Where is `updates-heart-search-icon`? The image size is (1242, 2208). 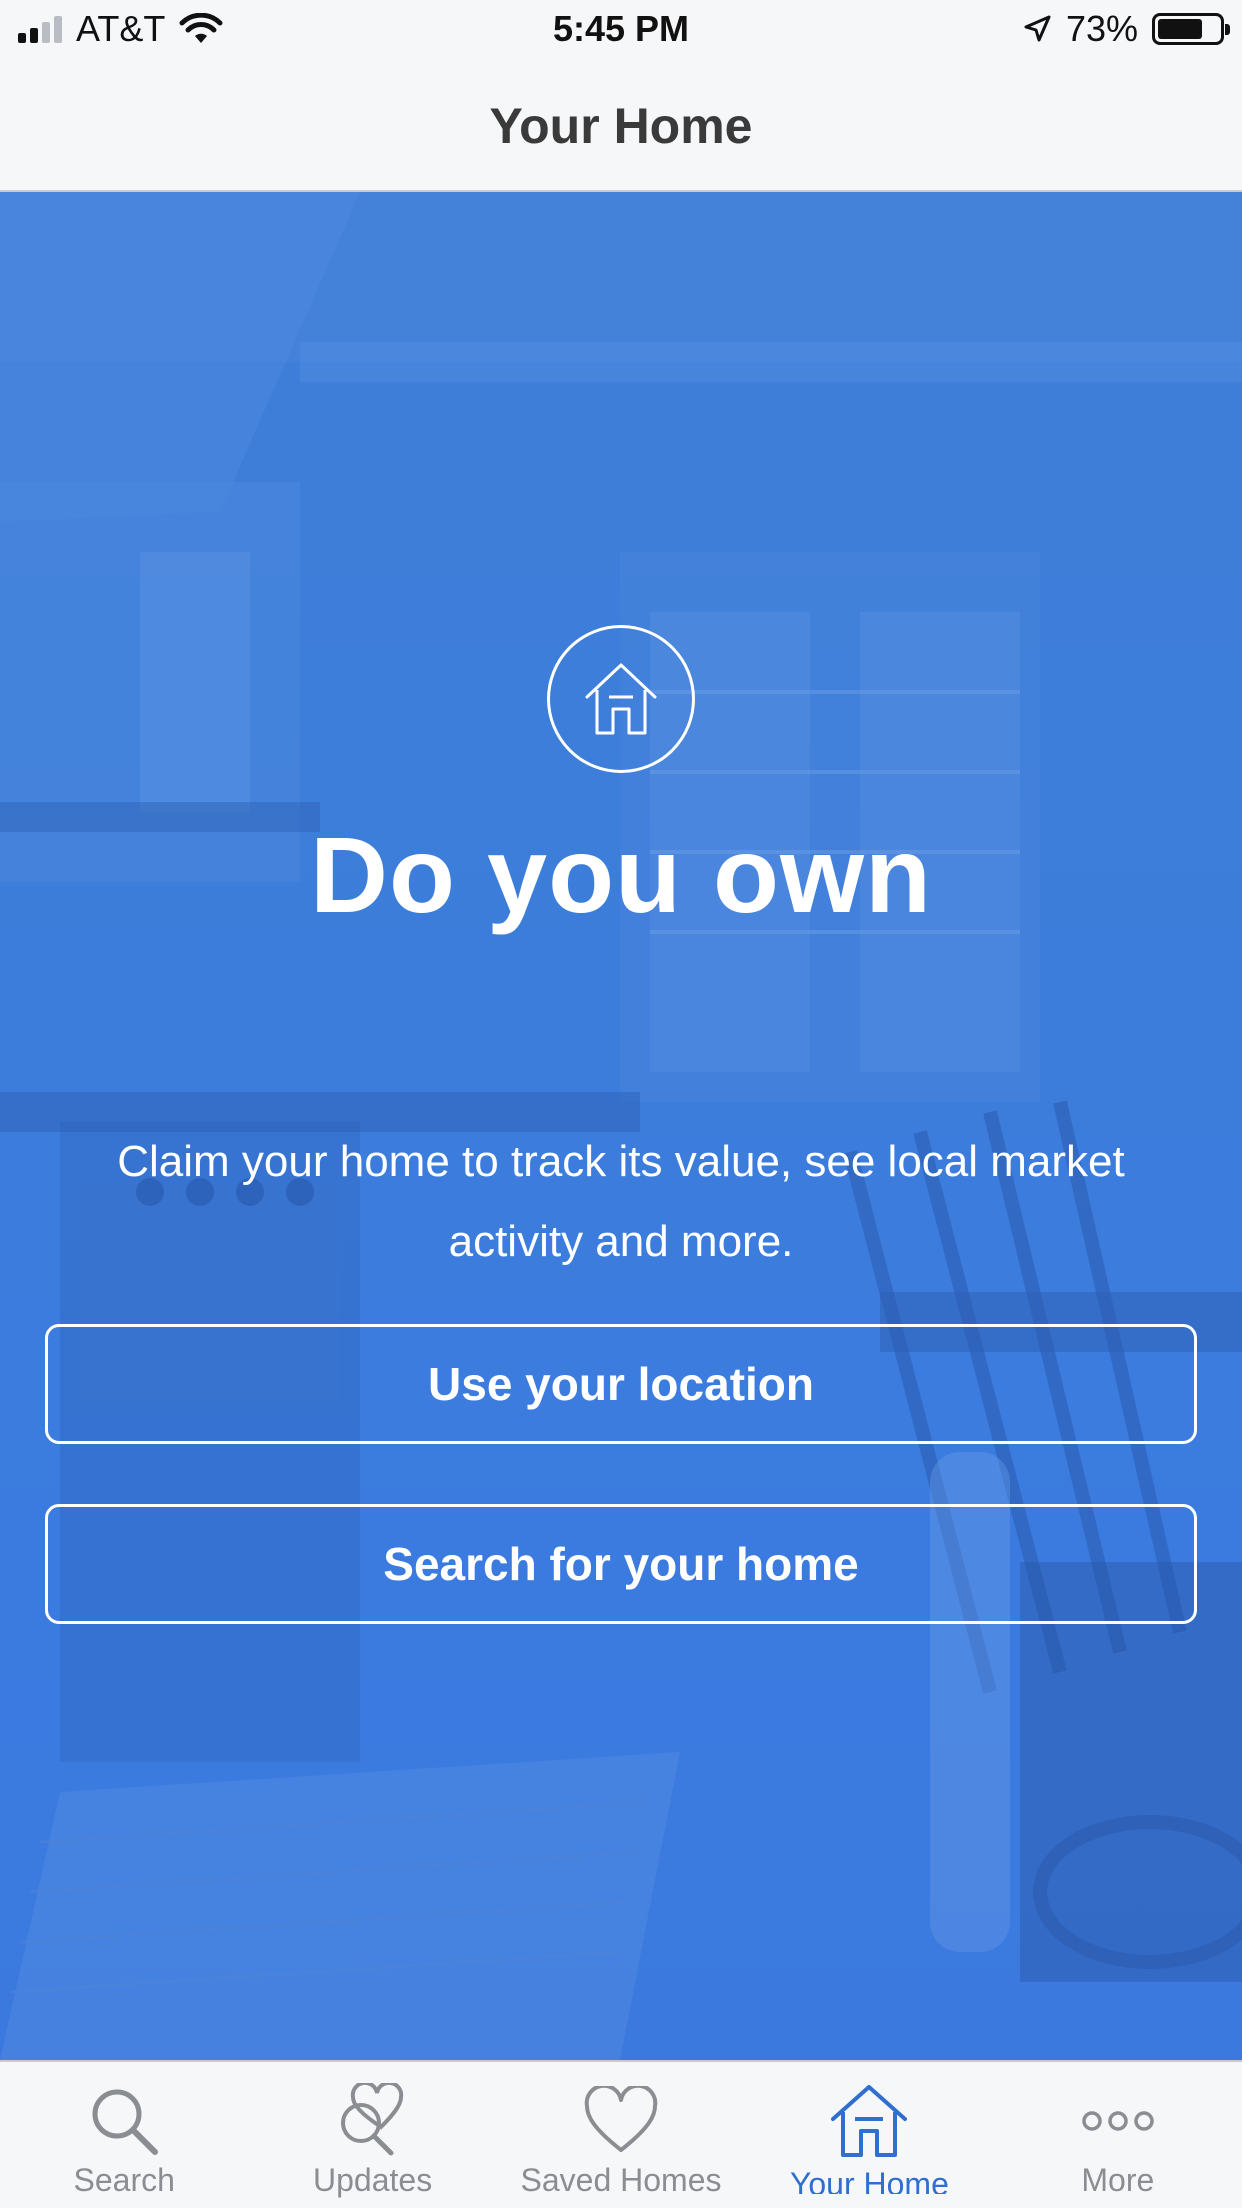
updates-heart-search-icon is located at coordinates (373, 2121).